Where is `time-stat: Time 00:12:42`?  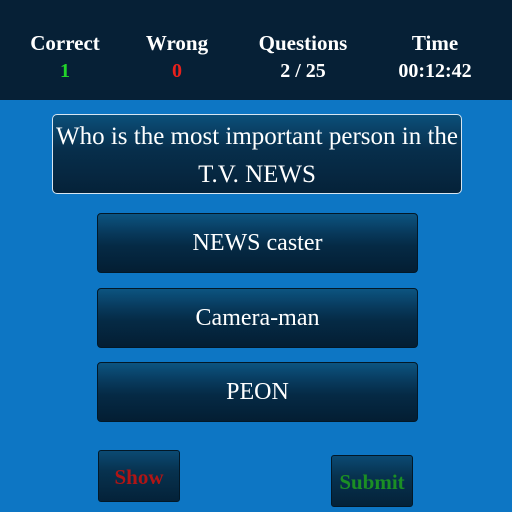 time-stat: Time 00:12:42 is located at coordinates (435, 57).